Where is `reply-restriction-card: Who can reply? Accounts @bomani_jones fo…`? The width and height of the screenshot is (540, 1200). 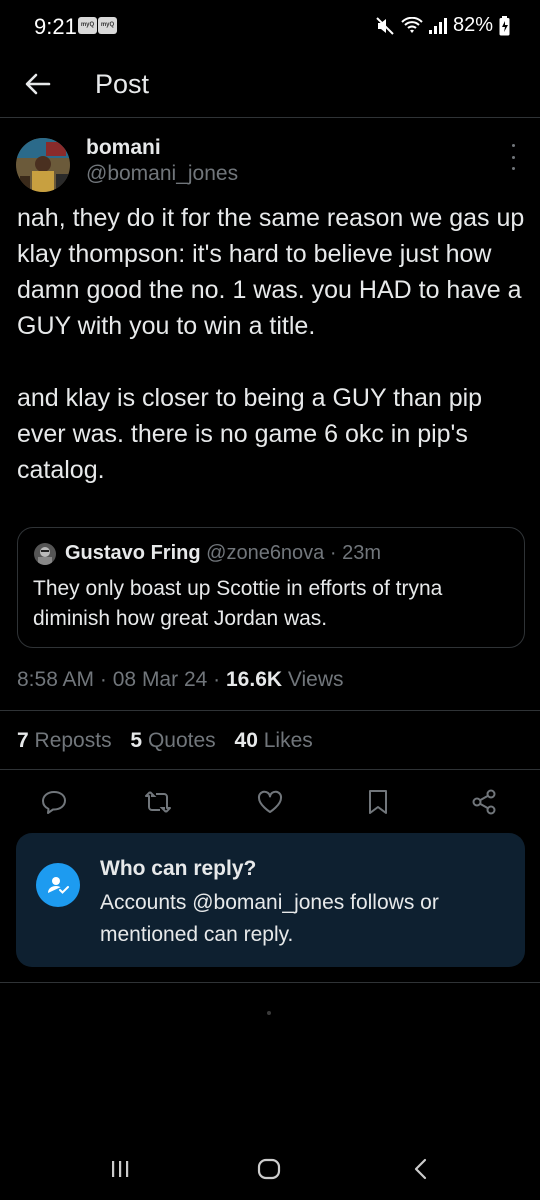
reply-restriction-card: Who can reply? Accounts @bomani_jones fo… is located at coordinates (270, 900).